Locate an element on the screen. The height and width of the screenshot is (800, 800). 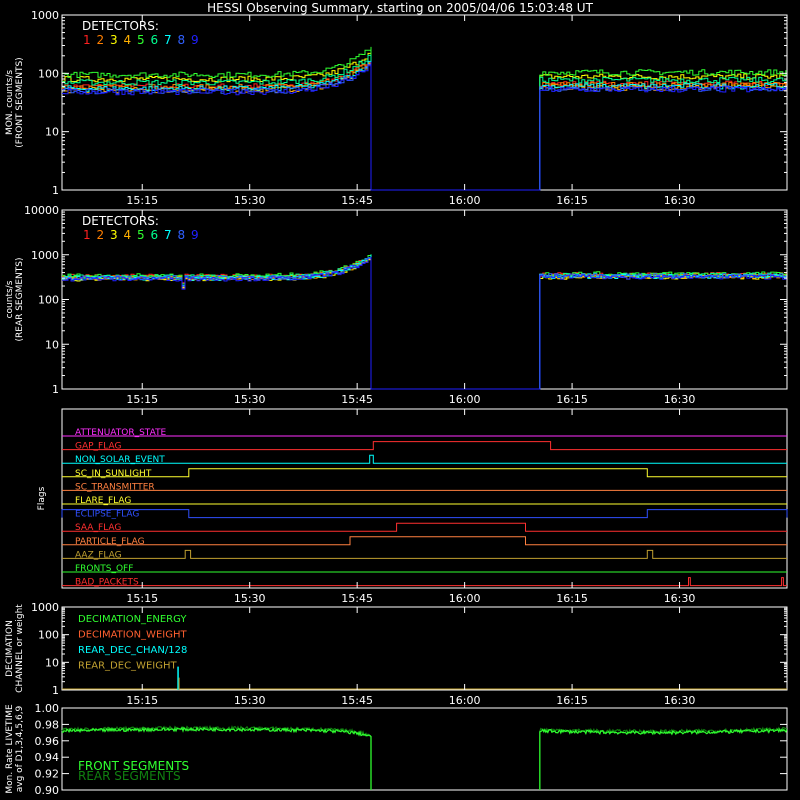
flag-label-non_solar_event: NON_SOLAR_EVENT is located at coordinates (120, 460).